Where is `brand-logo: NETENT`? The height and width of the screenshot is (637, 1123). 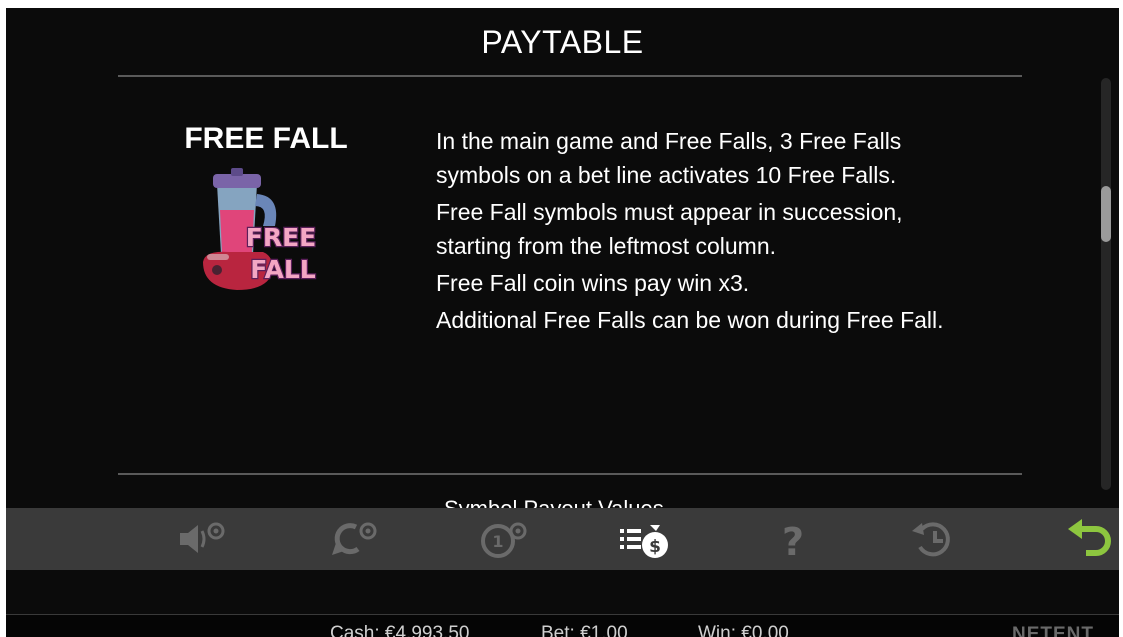 brand-logo: NETENT is located at coordinates (1053, 630).